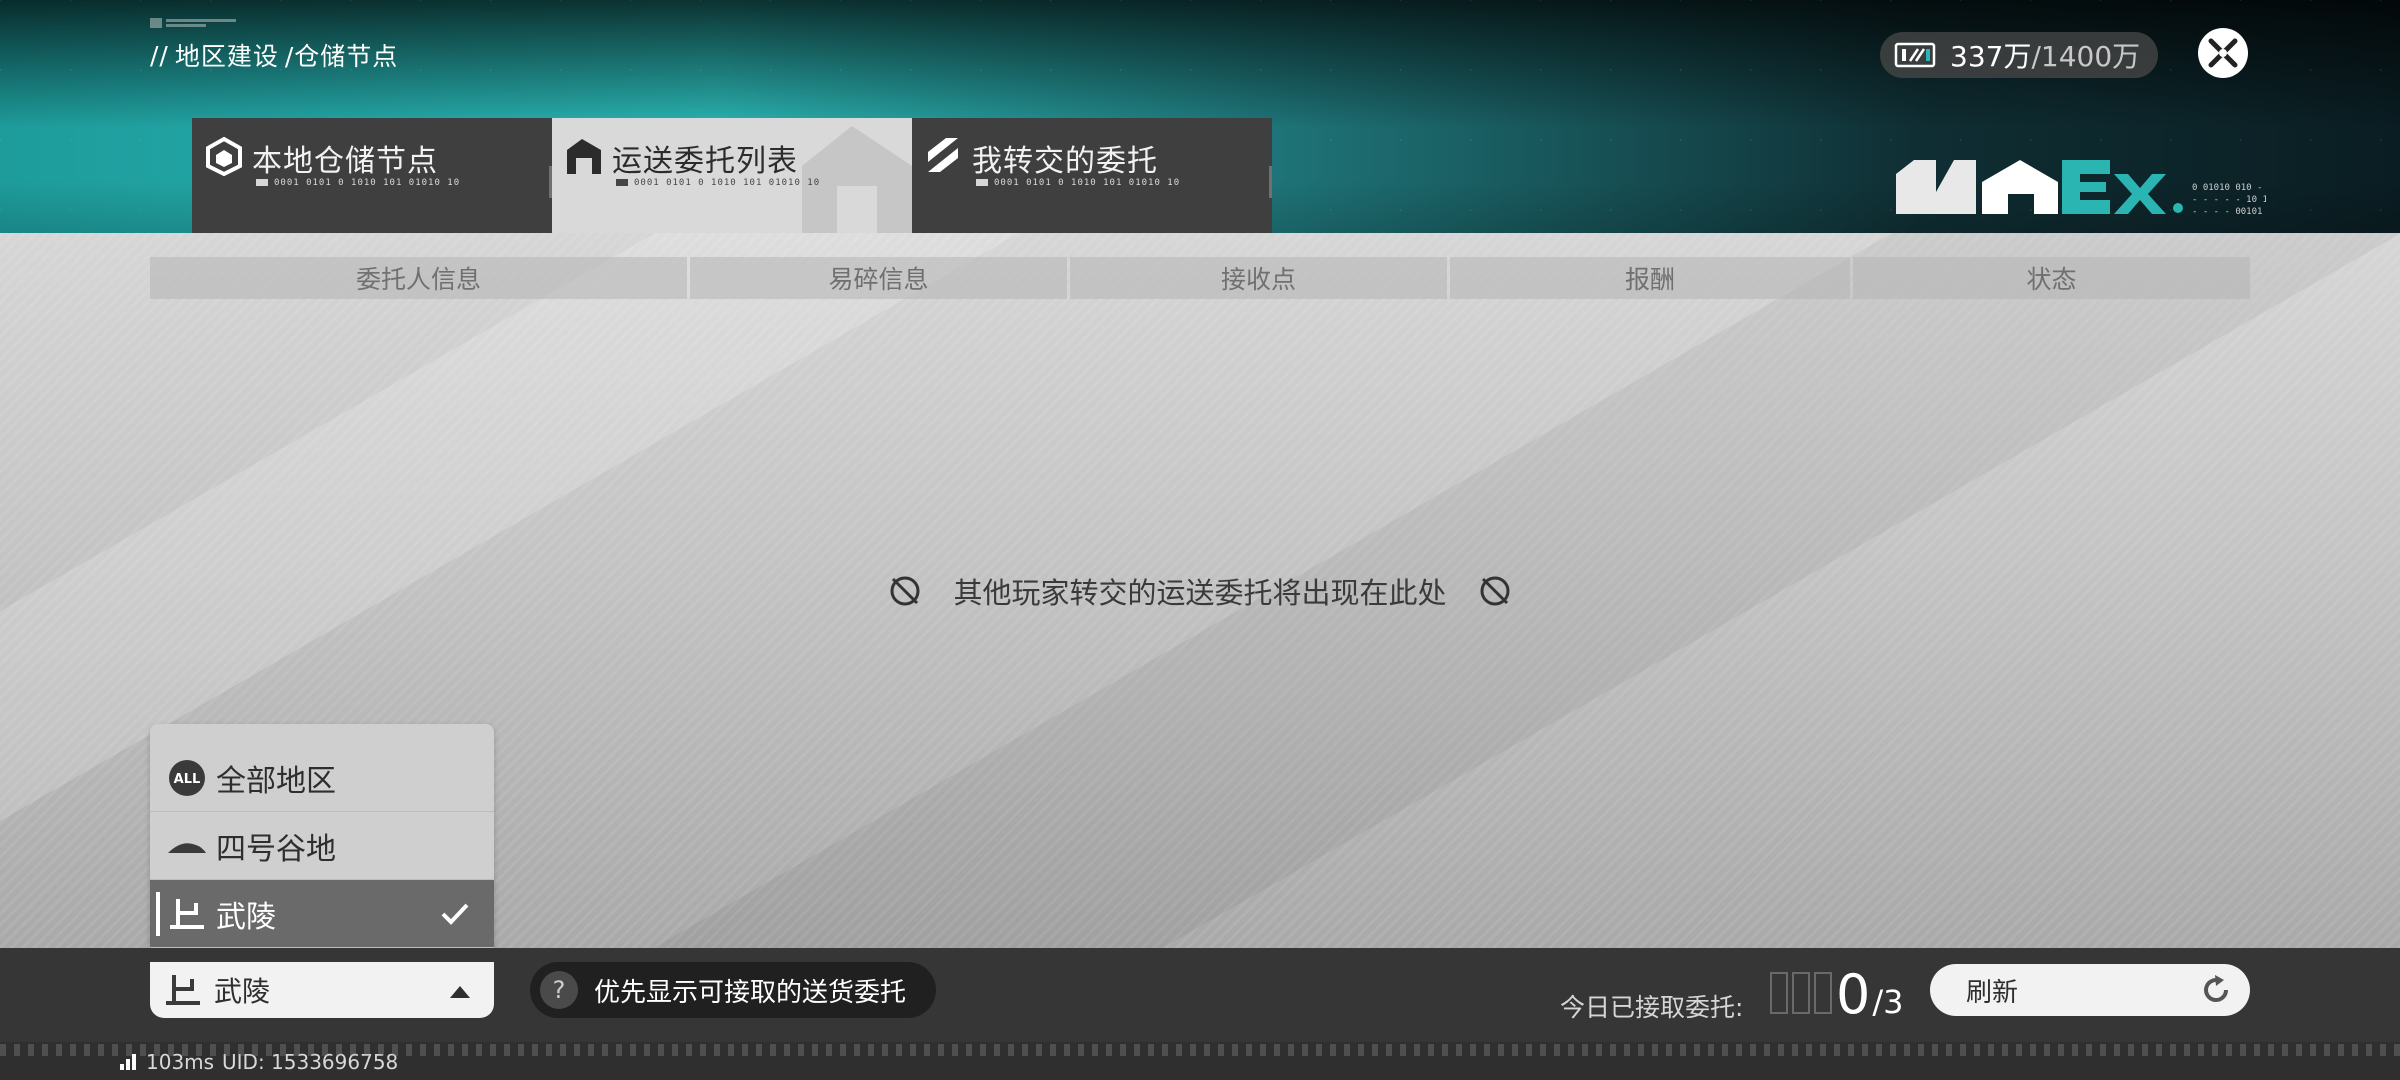 The width and height of the screenshot is (2400, 1080). Describe the element at coordinates (418, 278) in the screenshot. I see `column-header-client: 委托人信息` at that location.